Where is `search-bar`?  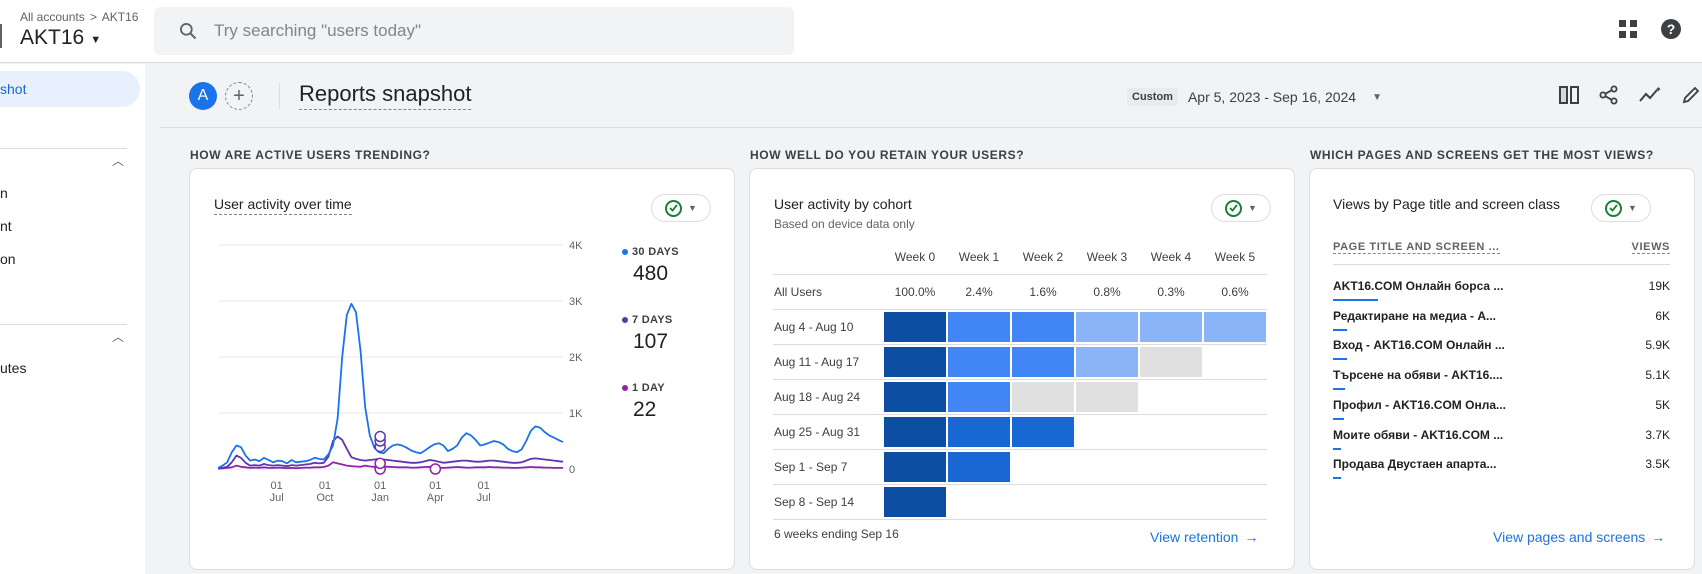 search-bar is located at coordinates (474, 31).